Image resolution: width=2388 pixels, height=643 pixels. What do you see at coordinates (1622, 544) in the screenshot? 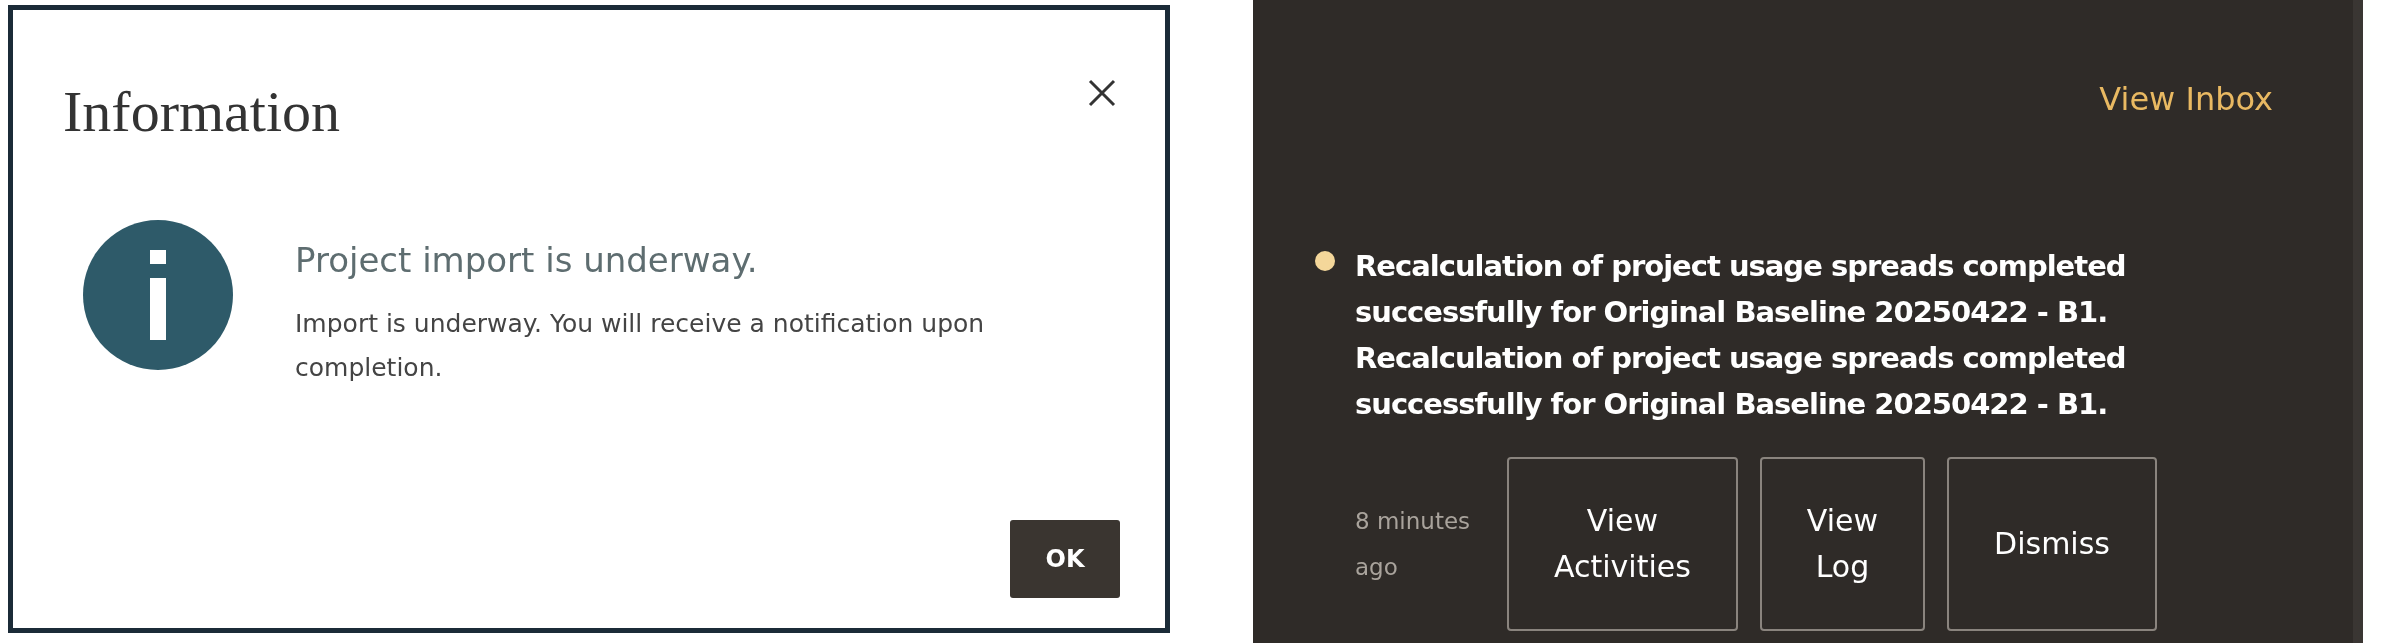
I see `action-button: View Activities` at bounding box center [1622, 544].